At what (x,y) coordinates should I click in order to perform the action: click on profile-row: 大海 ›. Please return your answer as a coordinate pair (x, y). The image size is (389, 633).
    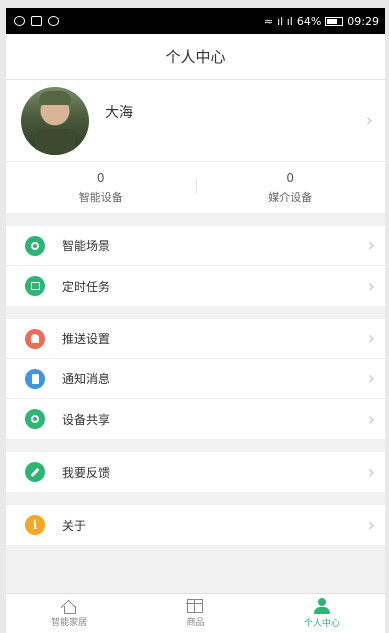
    Looking at the image, I should click on (195, 120).